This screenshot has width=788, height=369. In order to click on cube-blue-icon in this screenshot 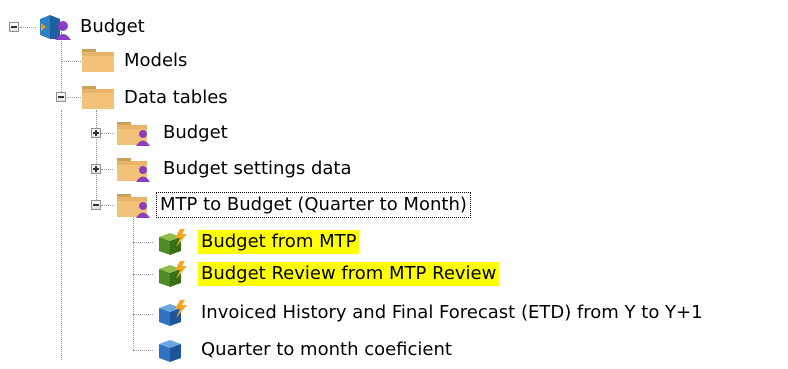, I will do `click(170, 351)`.